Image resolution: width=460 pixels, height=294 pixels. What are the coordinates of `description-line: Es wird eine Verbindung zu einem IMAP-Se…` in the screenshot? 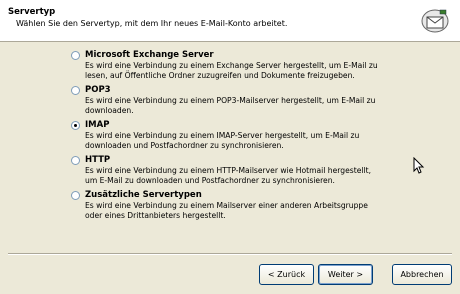 It's located at (222, 135).